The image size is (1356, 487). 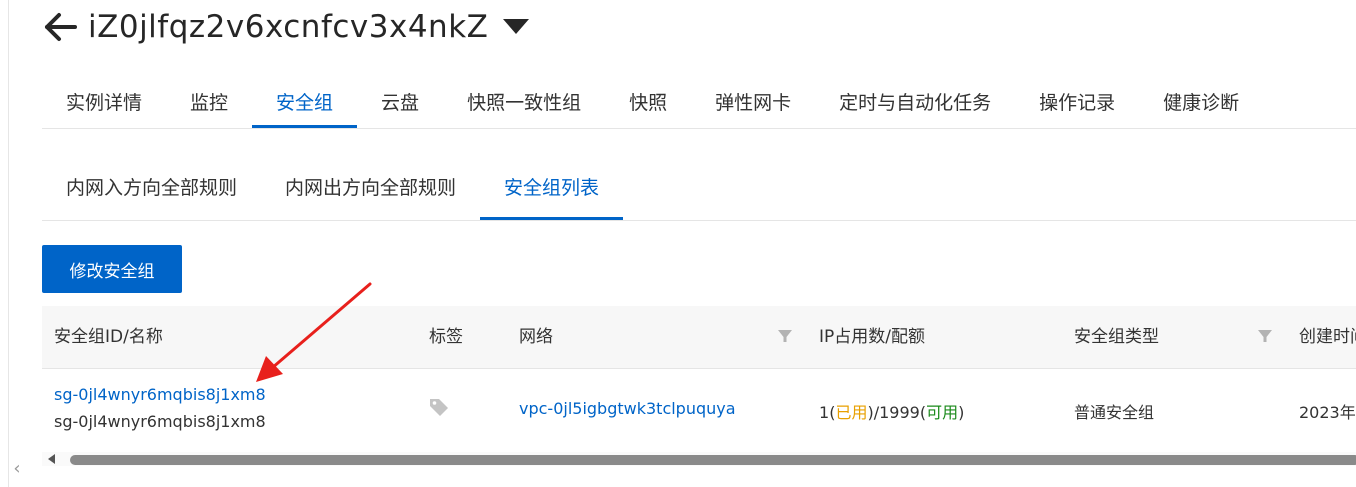 I want to click on tab-health-diagnosis: 健康诊断, so click(x=1201, y=104).